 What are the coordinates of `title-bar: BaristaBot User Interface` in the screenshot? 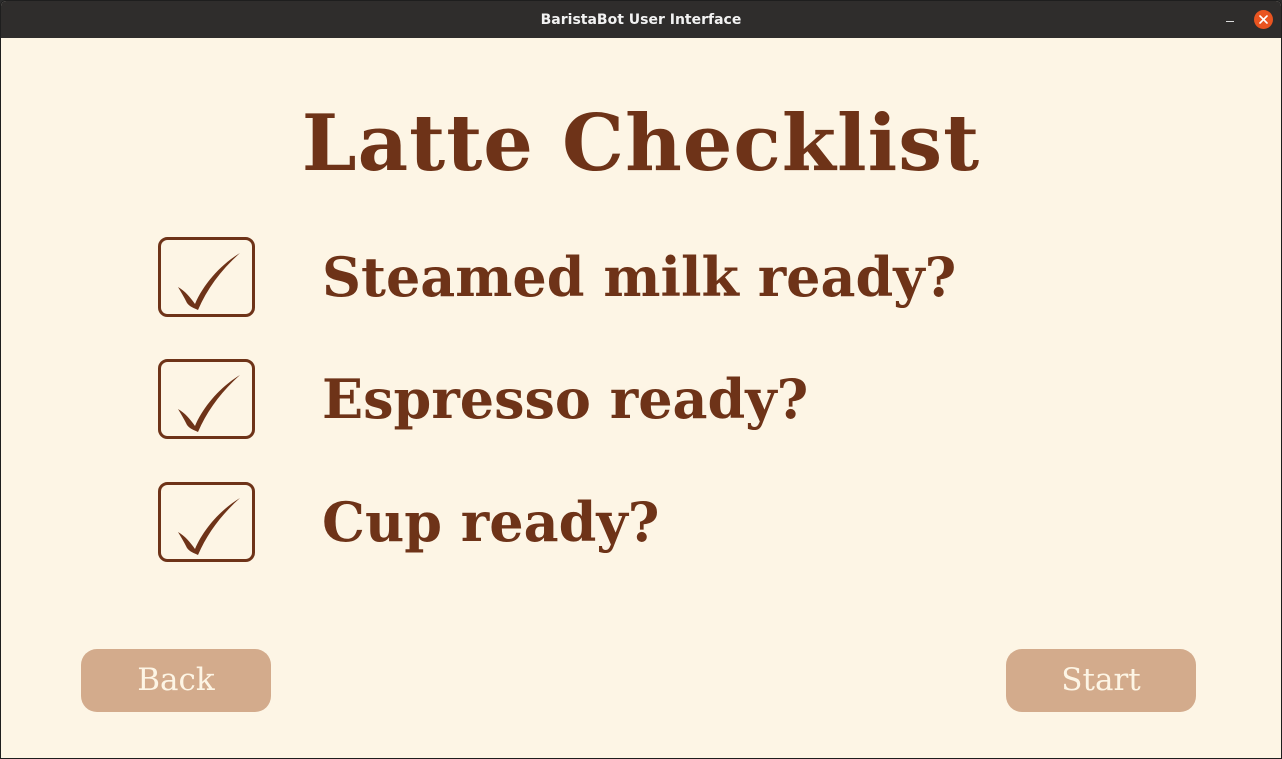 It's located at (641, 19).